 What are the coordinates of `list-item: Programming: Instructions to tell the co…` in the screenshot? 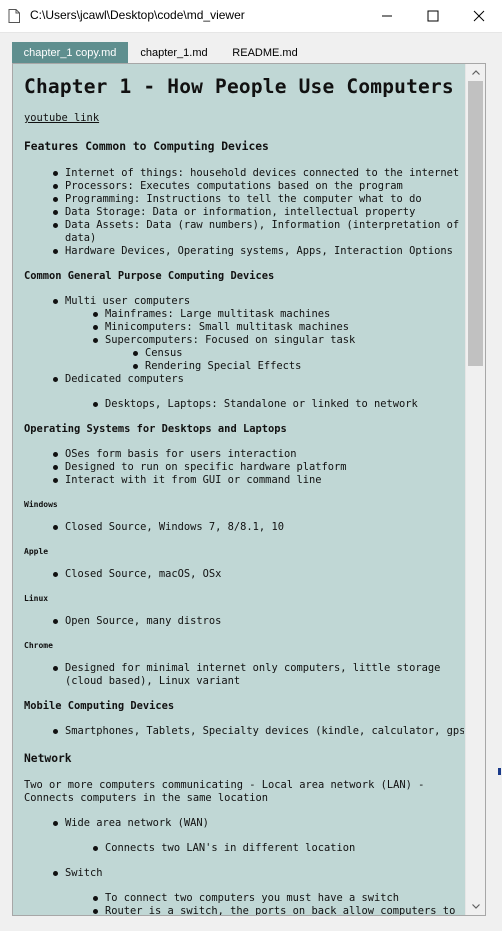 It's located at (237, 199).